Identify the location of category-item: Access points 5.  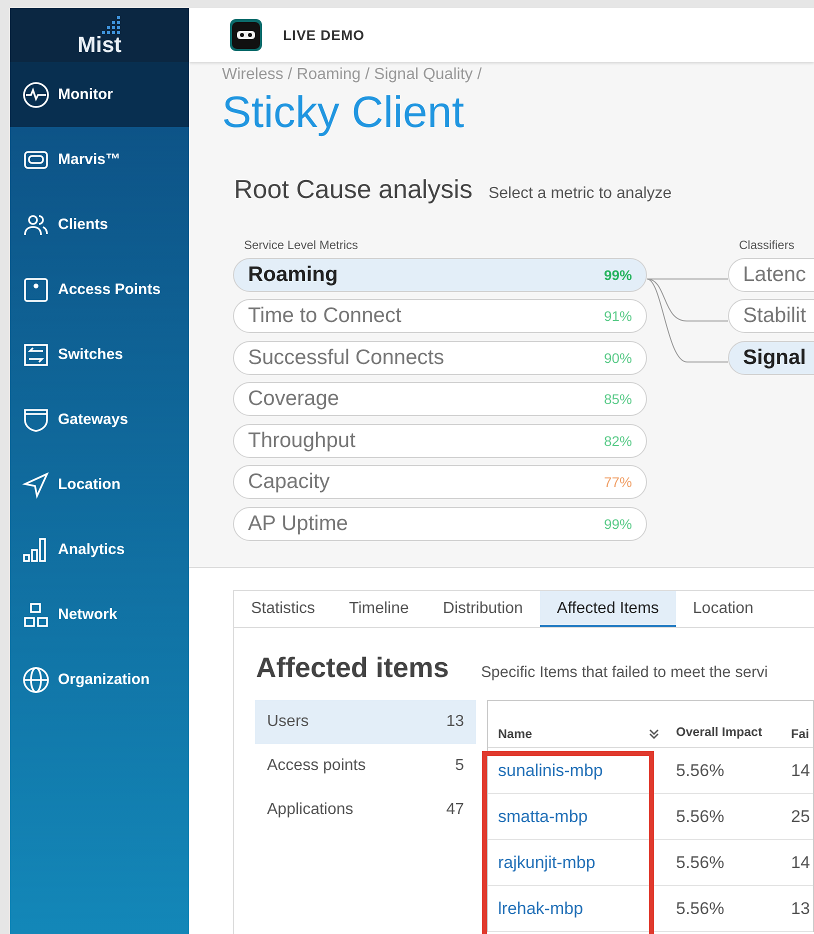
(365, 766).